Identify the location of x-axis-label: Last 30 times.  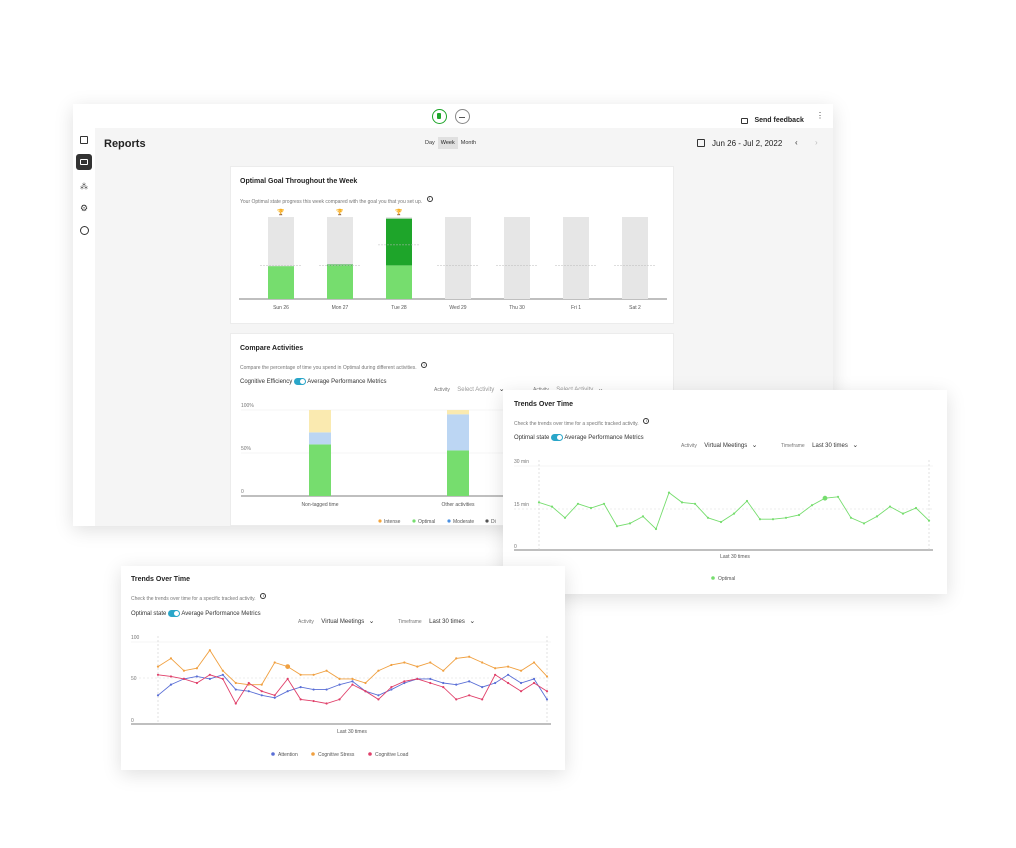
(352, 732).